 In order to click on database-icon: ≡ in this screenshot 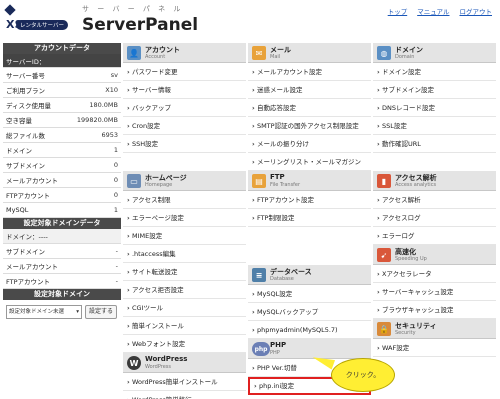, I will do `click(259, 275)`.